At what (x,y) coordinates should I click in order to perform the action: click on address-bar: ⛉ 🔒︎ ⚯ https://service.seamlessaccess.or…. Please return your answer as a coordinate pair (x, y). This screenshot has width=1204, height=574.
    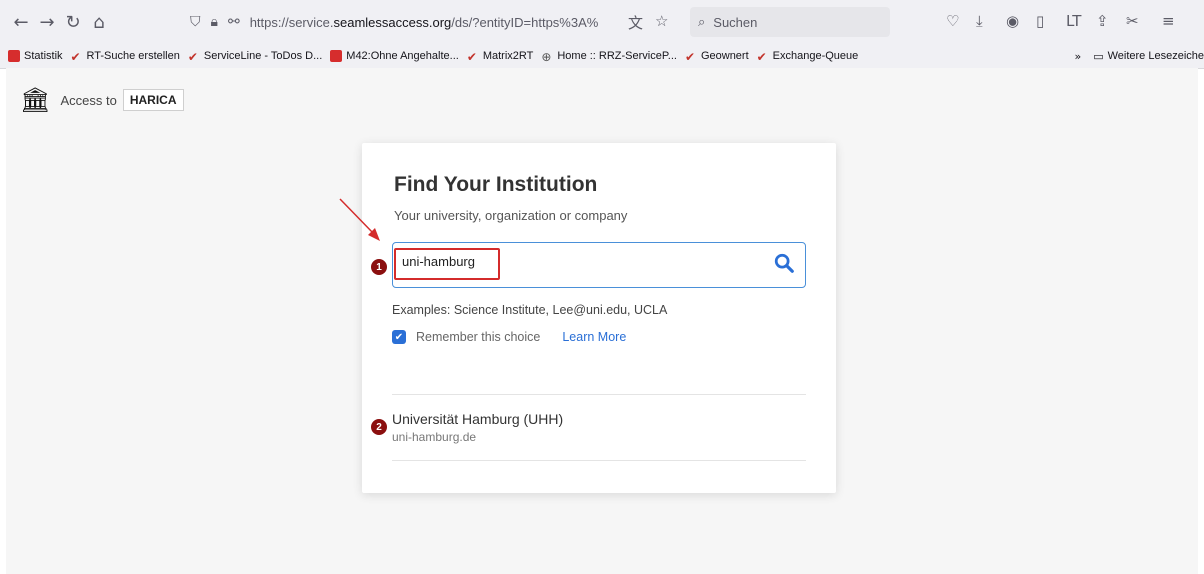
    Looking at the image, I should click on (430, 22).